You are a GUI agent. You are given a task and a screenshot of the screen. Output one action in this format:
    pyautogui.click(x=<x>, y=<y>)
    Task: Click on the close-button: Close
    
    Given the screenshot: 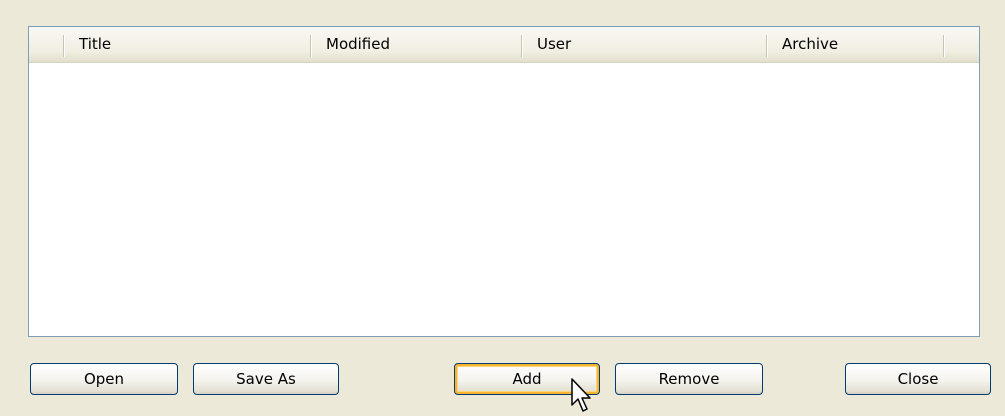 What is the action you would take?
    pyautogui.click(x=918, y=379)
    